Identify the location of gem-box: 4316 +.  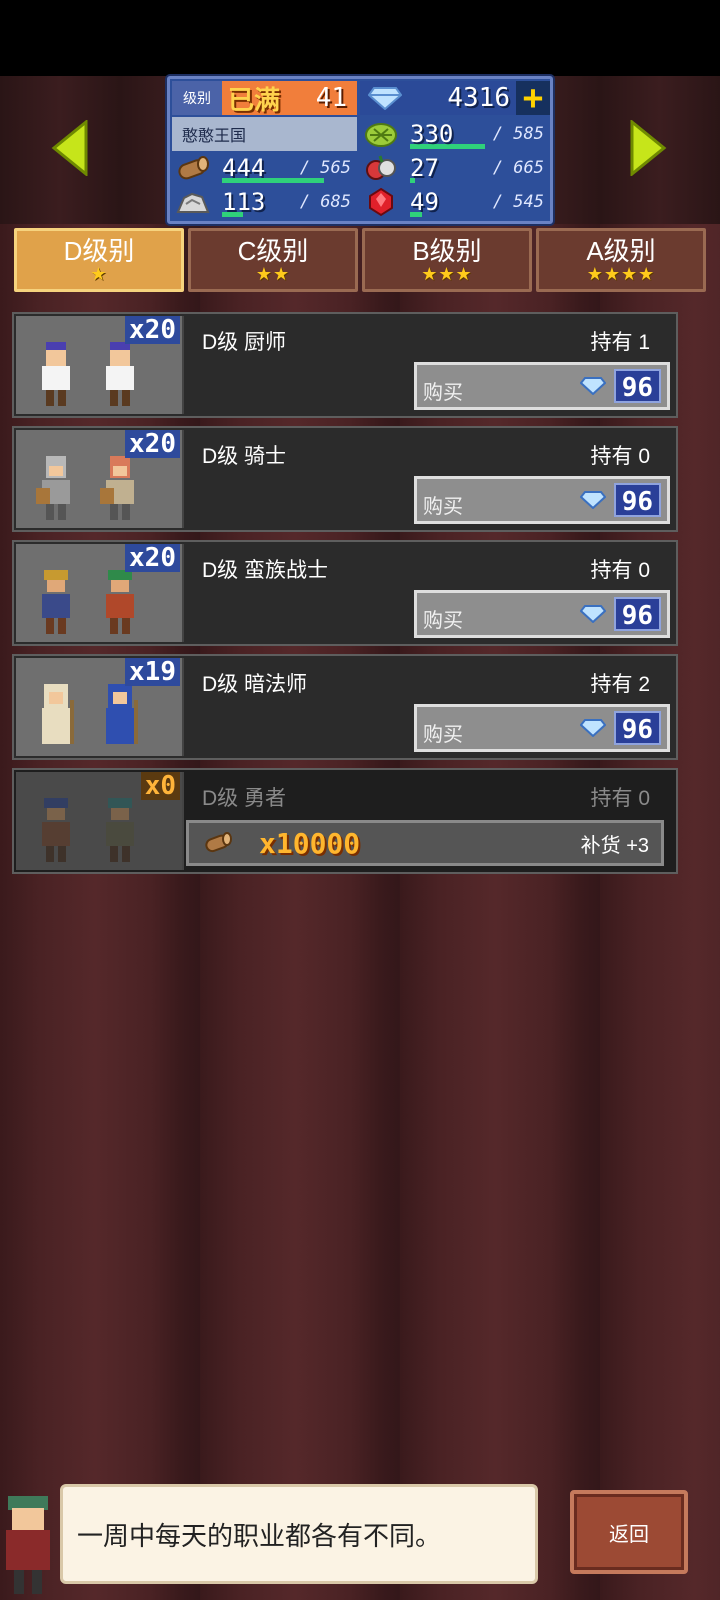
(455, 98).